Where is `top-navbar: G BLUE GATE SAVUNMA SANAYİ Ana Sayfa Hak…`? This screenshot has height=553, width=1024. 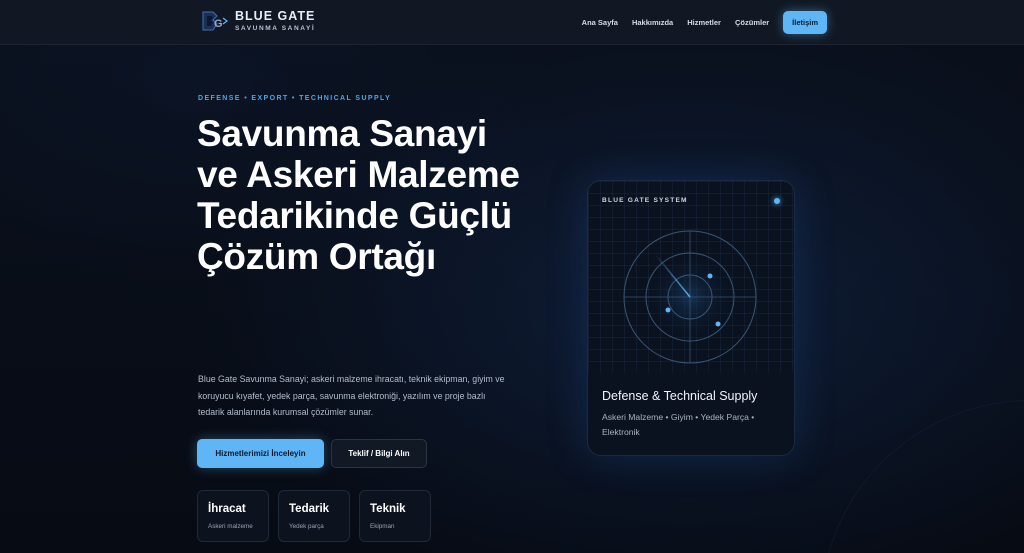
top-navbar: G BLUE GATE SAVUNMA SANAYİ Ana Sayfa Hak… is located at coordinates (512, 22).